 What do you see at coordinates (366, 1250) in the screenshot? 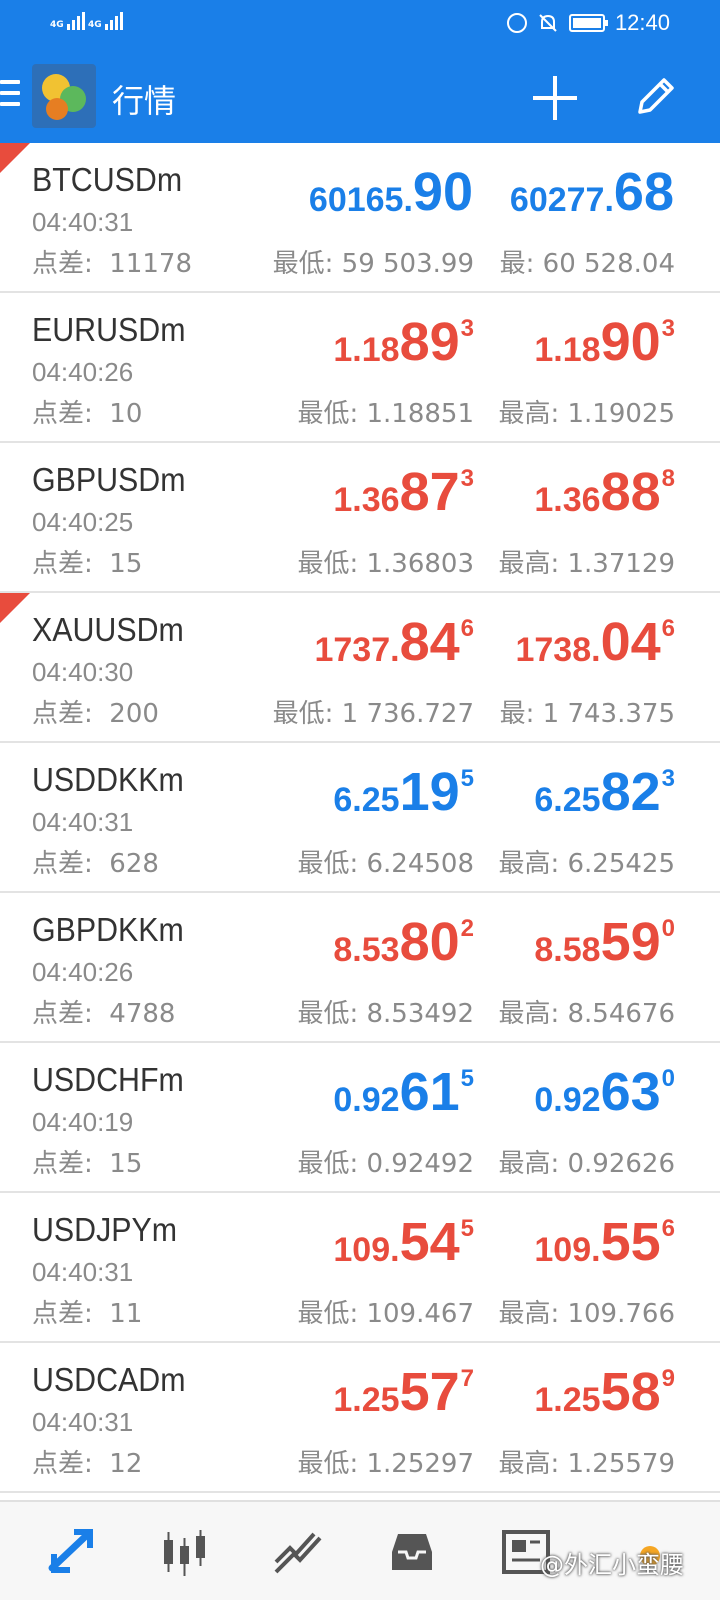
I see `bid-prefix: 109.` at bounding box center [366, 1250].